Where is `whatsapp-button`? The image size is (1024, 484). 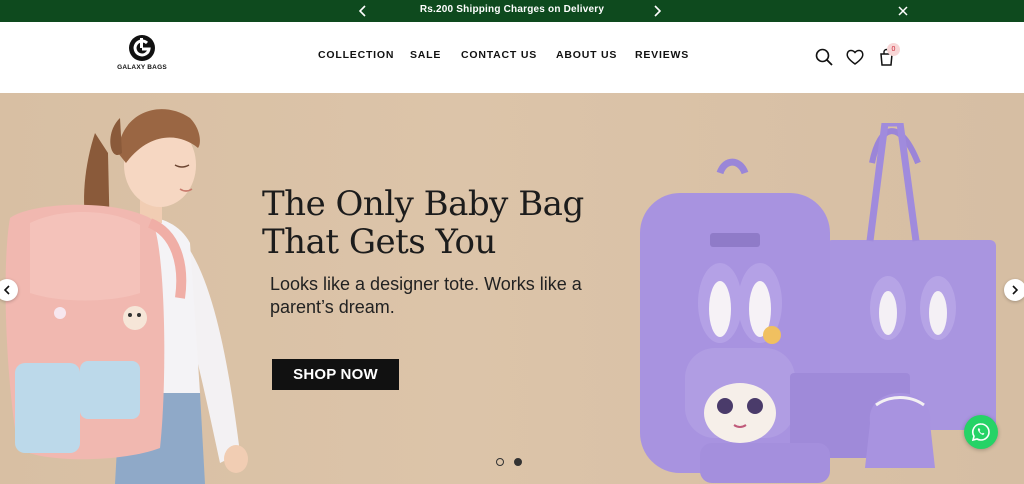
whatsapp-button is located at coordinates (981, 432).